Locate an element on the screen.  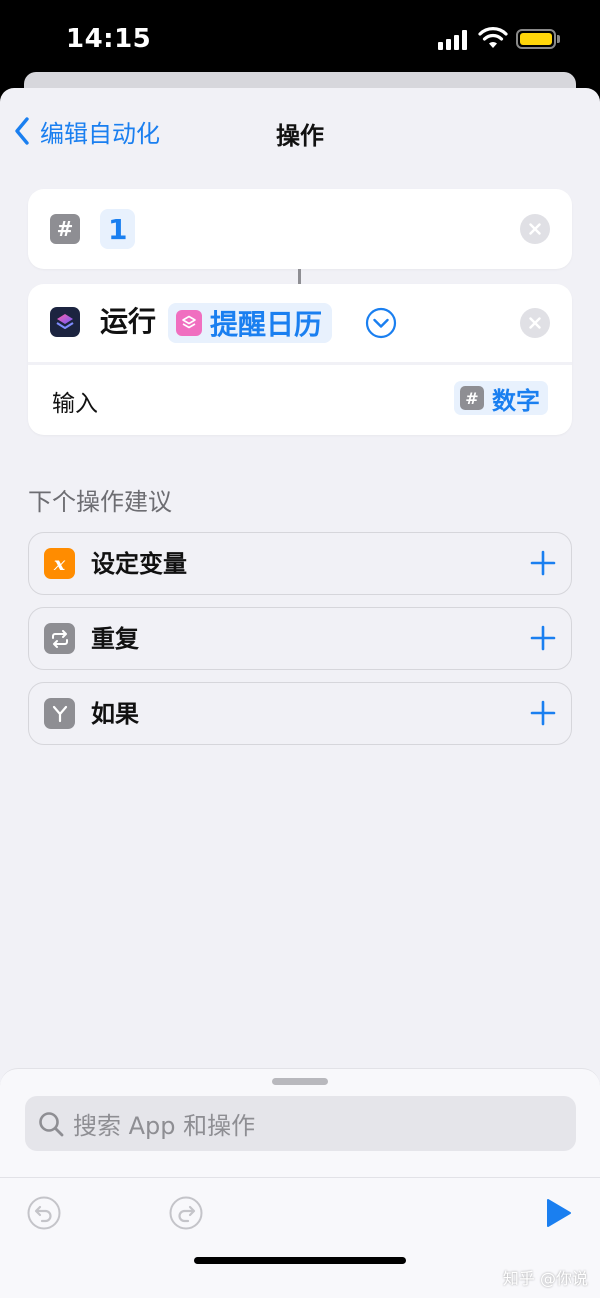
suggestions-header: 下个操作建议 is located at coordinates (100, 502).